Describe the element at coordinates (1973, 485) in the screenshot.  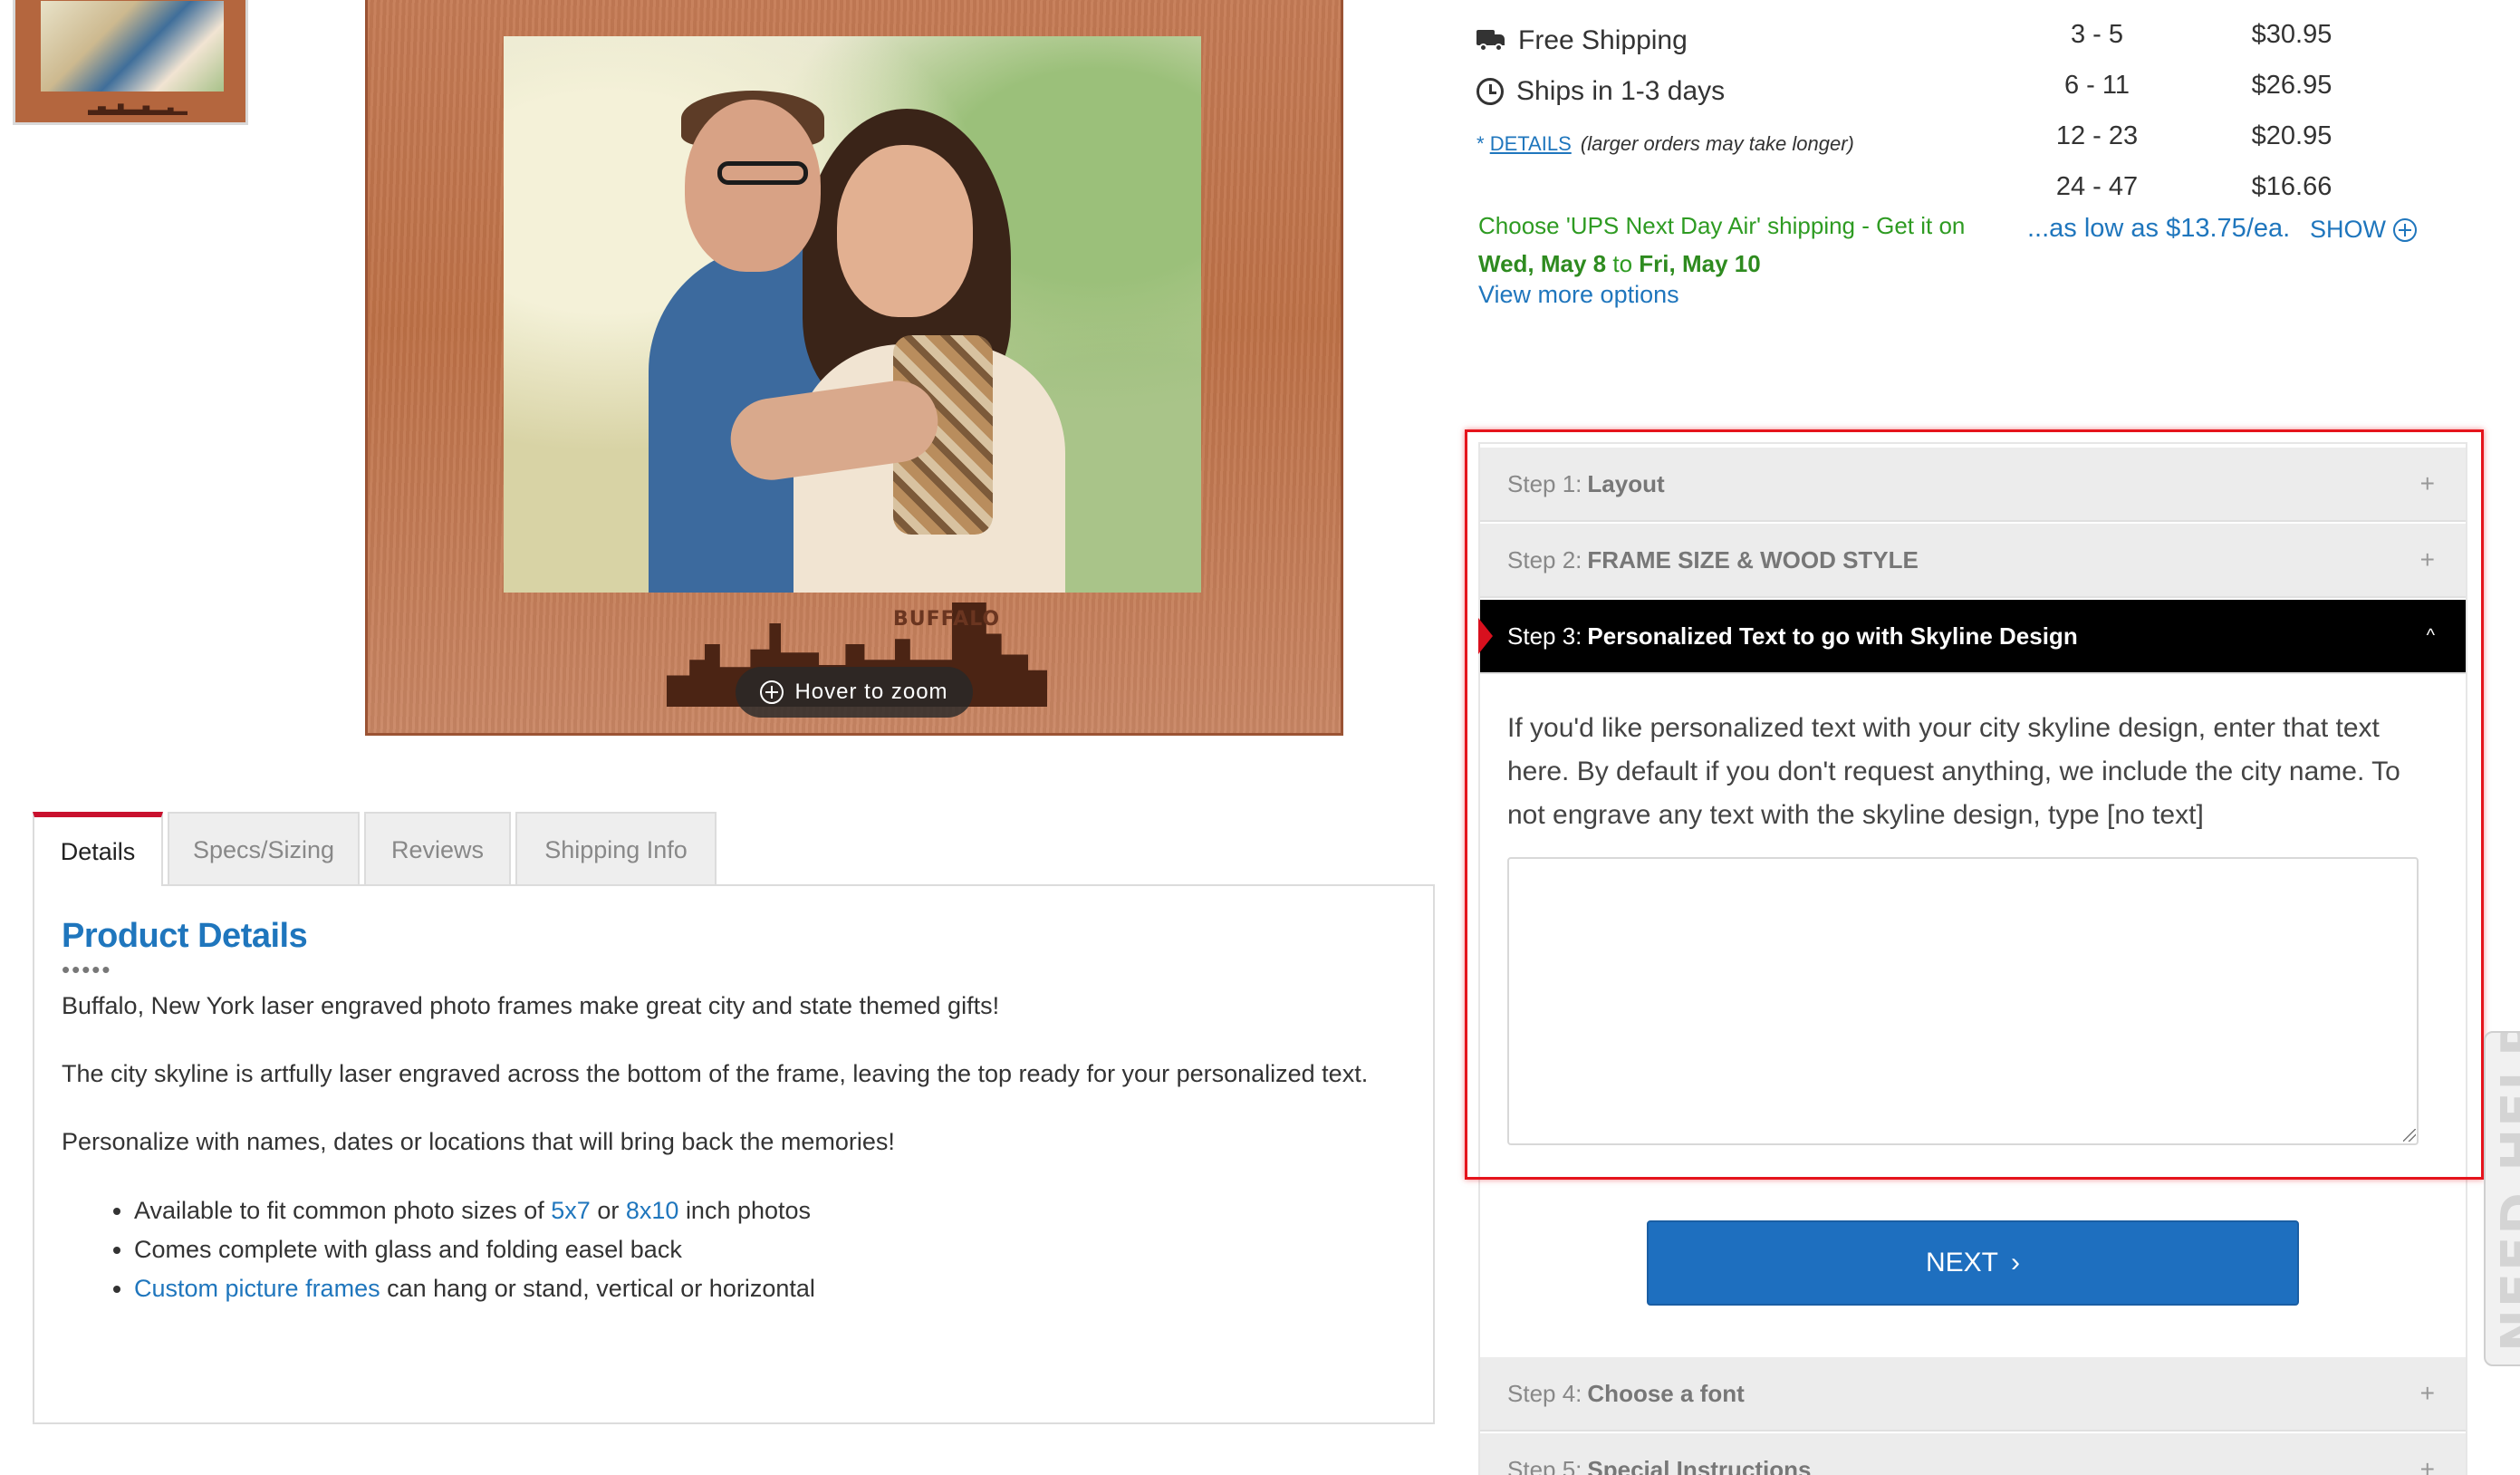
I see `step-1-header: Step 1: Layout +` at that location.